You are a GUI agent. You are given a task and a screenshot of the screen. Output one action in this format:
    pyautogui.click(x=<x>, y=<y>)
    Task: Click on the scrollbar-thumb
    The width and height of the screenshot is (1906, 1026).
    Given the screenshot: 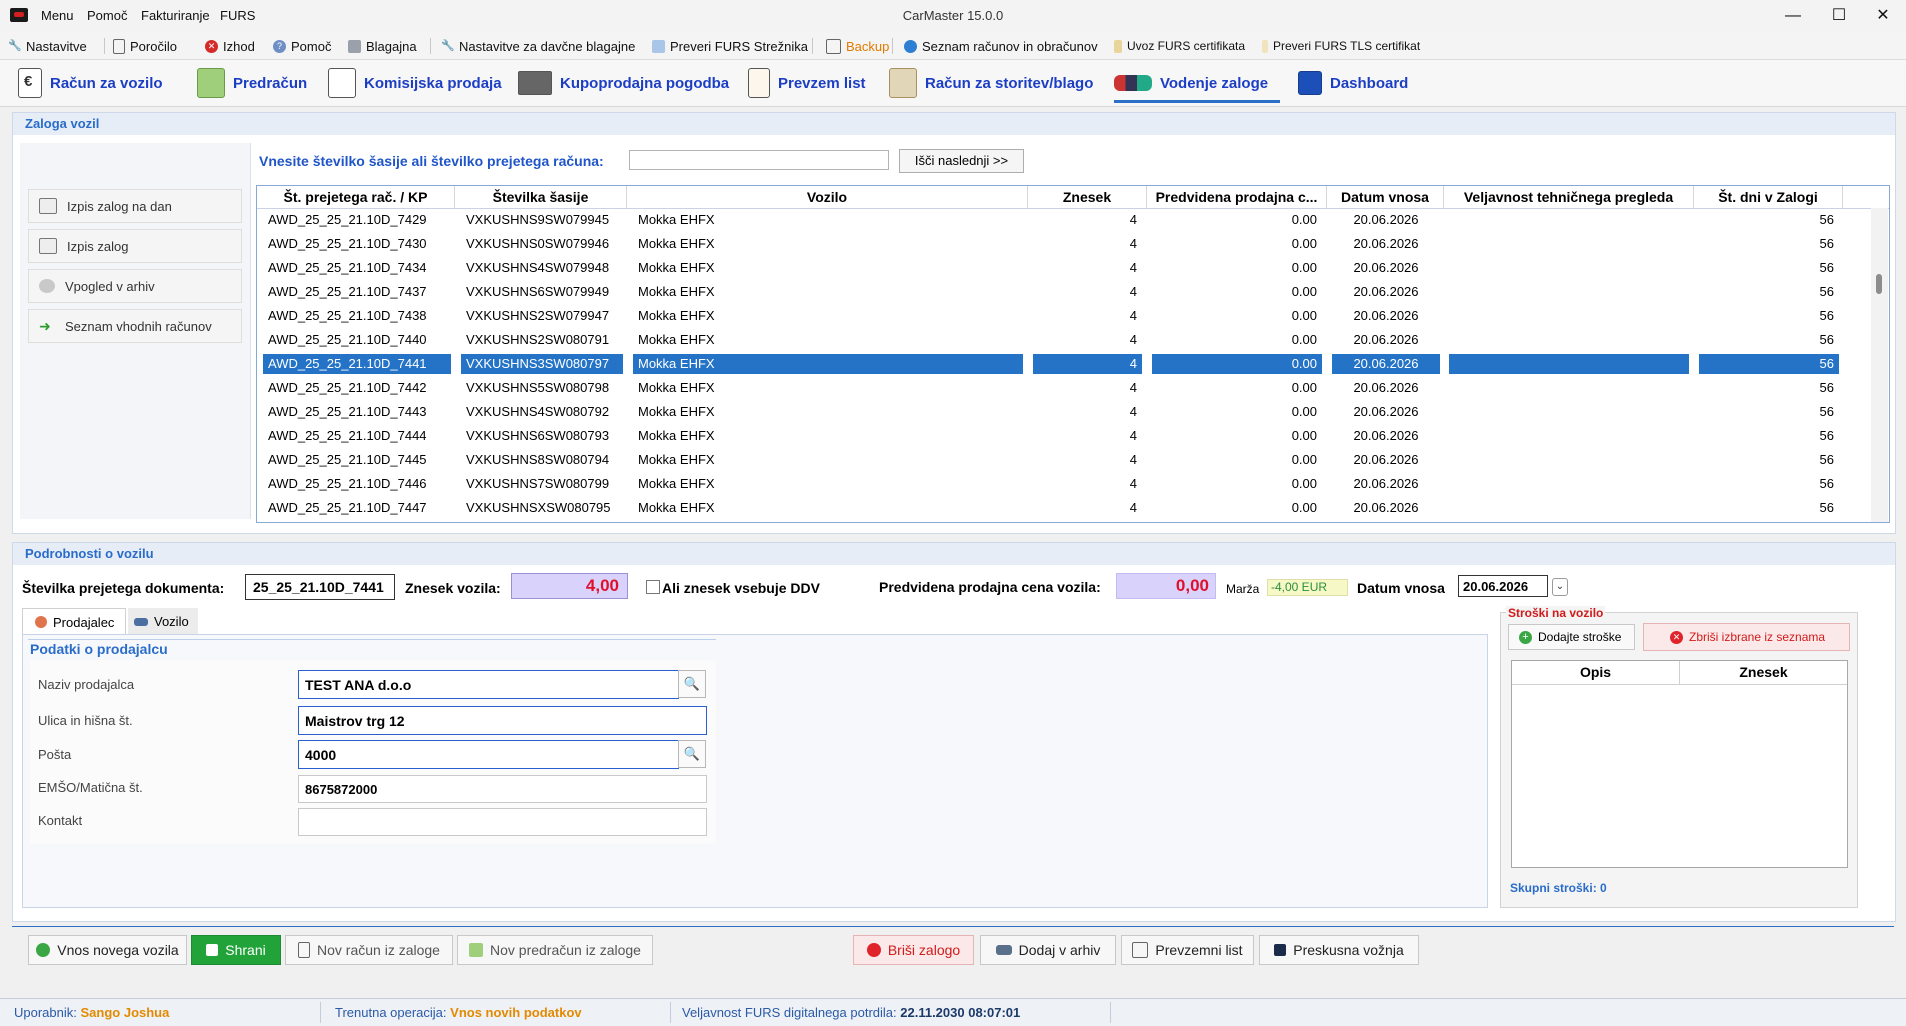 What is the action you would take?
    pyautogui.click(x=1879, y=284)
    